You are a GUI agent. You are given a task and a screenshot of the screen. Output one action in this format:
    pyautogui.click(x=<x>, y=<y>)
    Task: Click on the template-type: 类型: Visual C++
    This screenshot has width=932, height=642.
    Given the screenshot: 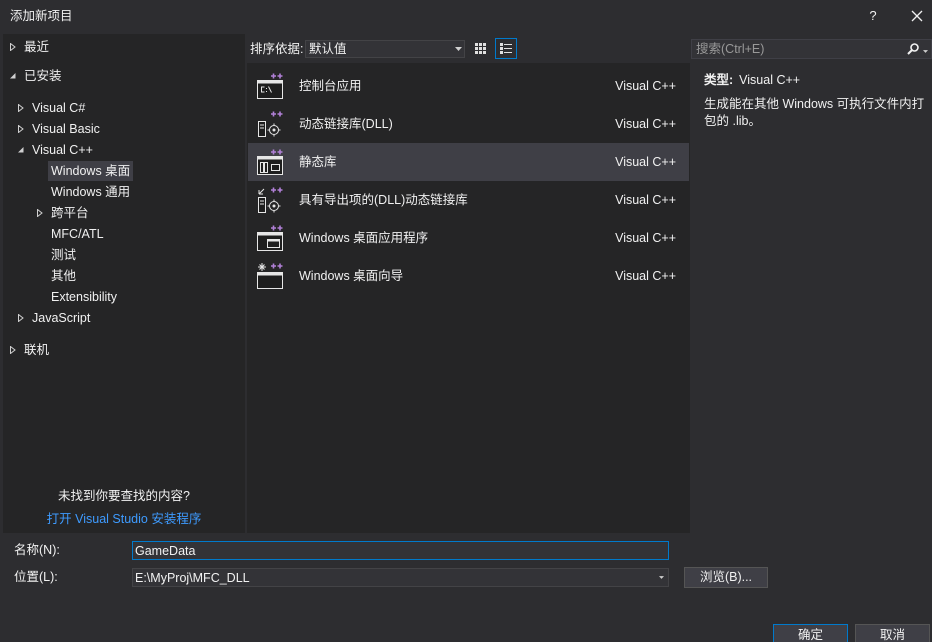 What is the action you would take?
    pyautogui.click(x=752, y=80)
    